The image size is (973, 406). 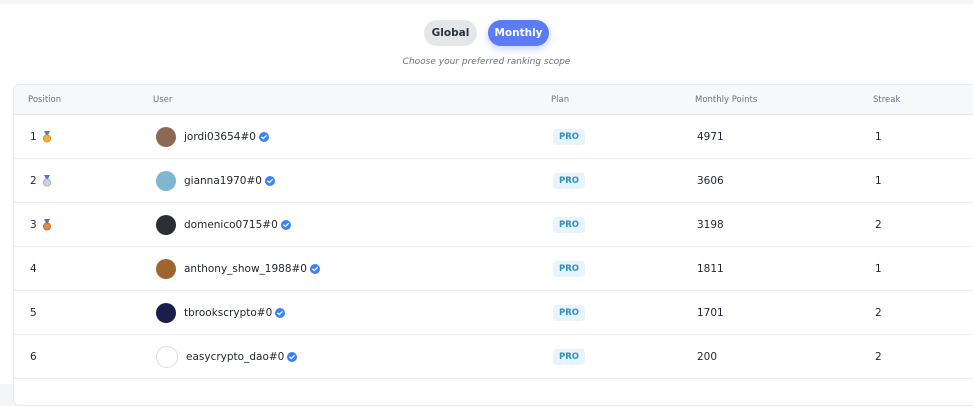 I want to click on username: easycrypto_dao#0, so click(x=235, y=357).